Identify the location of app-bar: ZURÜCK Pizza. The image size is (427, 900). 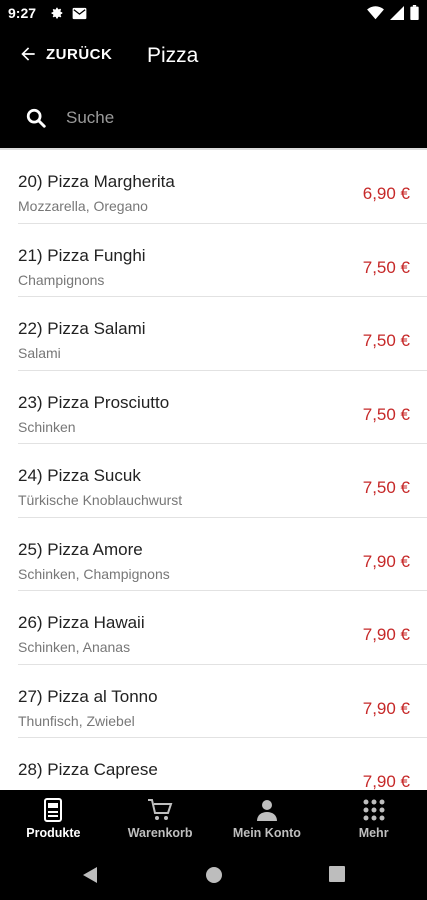
(213, 58).